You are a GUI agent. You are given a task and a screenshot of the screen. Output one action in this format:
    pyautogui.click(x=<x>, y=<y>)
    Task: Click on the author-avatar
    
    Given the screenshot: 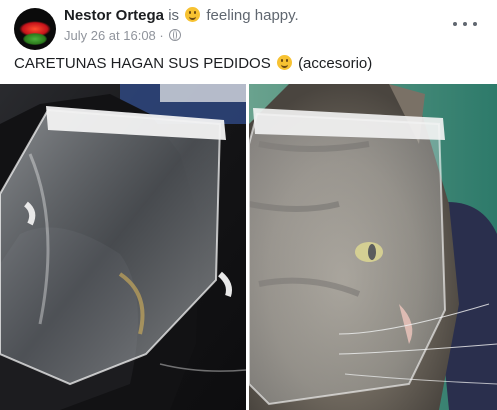 What is the action you would take?
    pyautogui.click(x=35, y=29)
    